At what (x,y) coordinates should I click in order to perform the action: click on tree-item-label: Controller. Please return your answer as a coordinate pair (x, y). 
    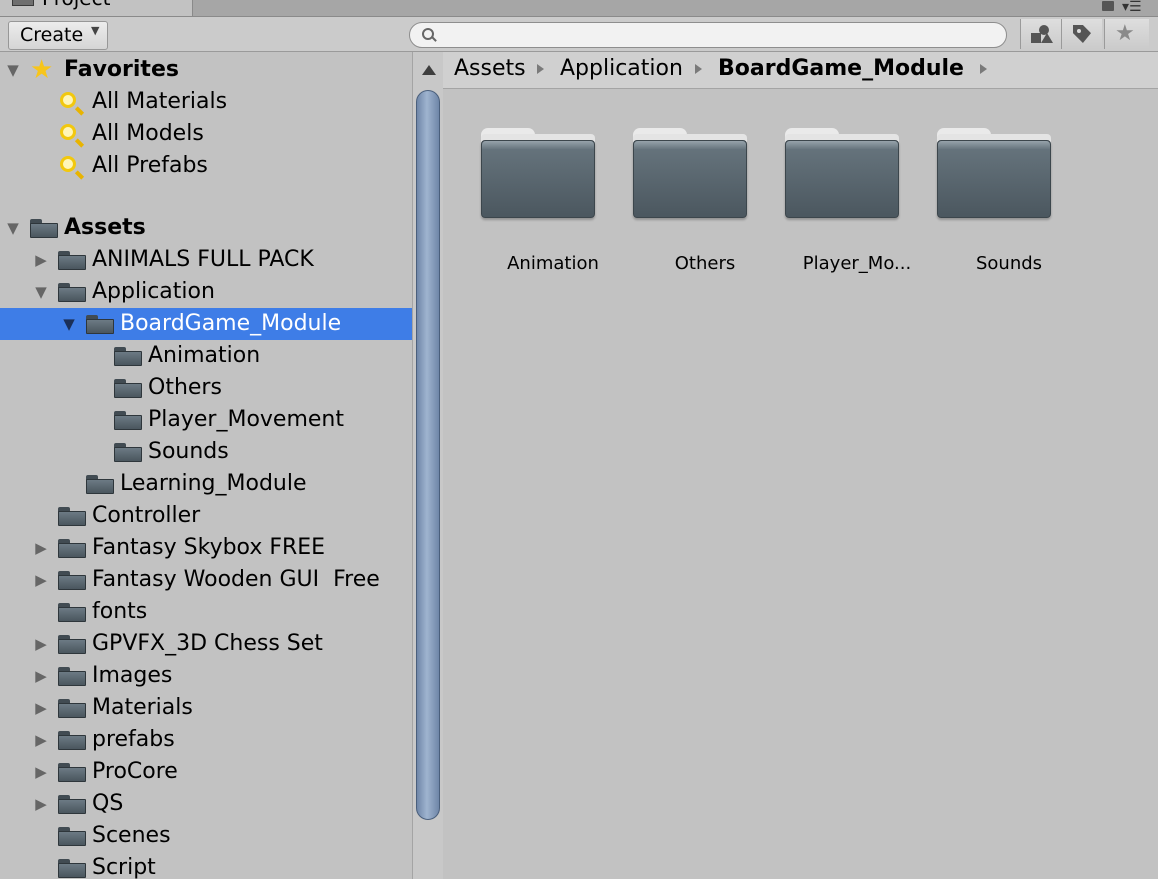
    Looking at the image, I should click on (146, 515).